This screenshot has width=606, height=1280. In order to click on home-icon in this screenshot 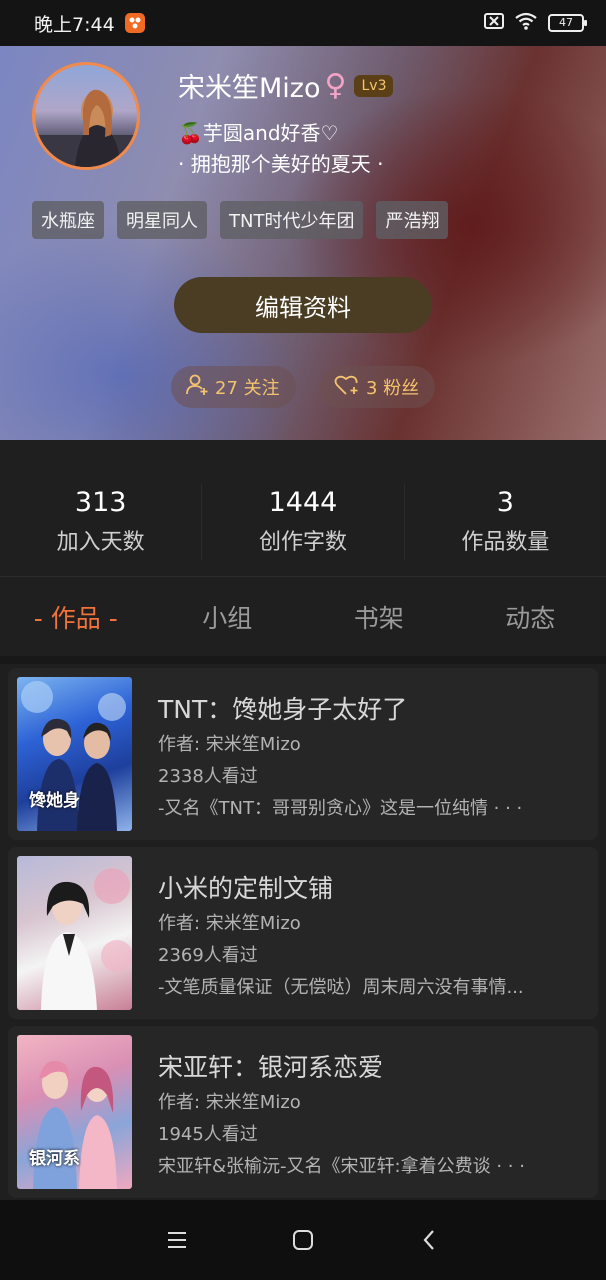, I will do `click(303, 1240)`.